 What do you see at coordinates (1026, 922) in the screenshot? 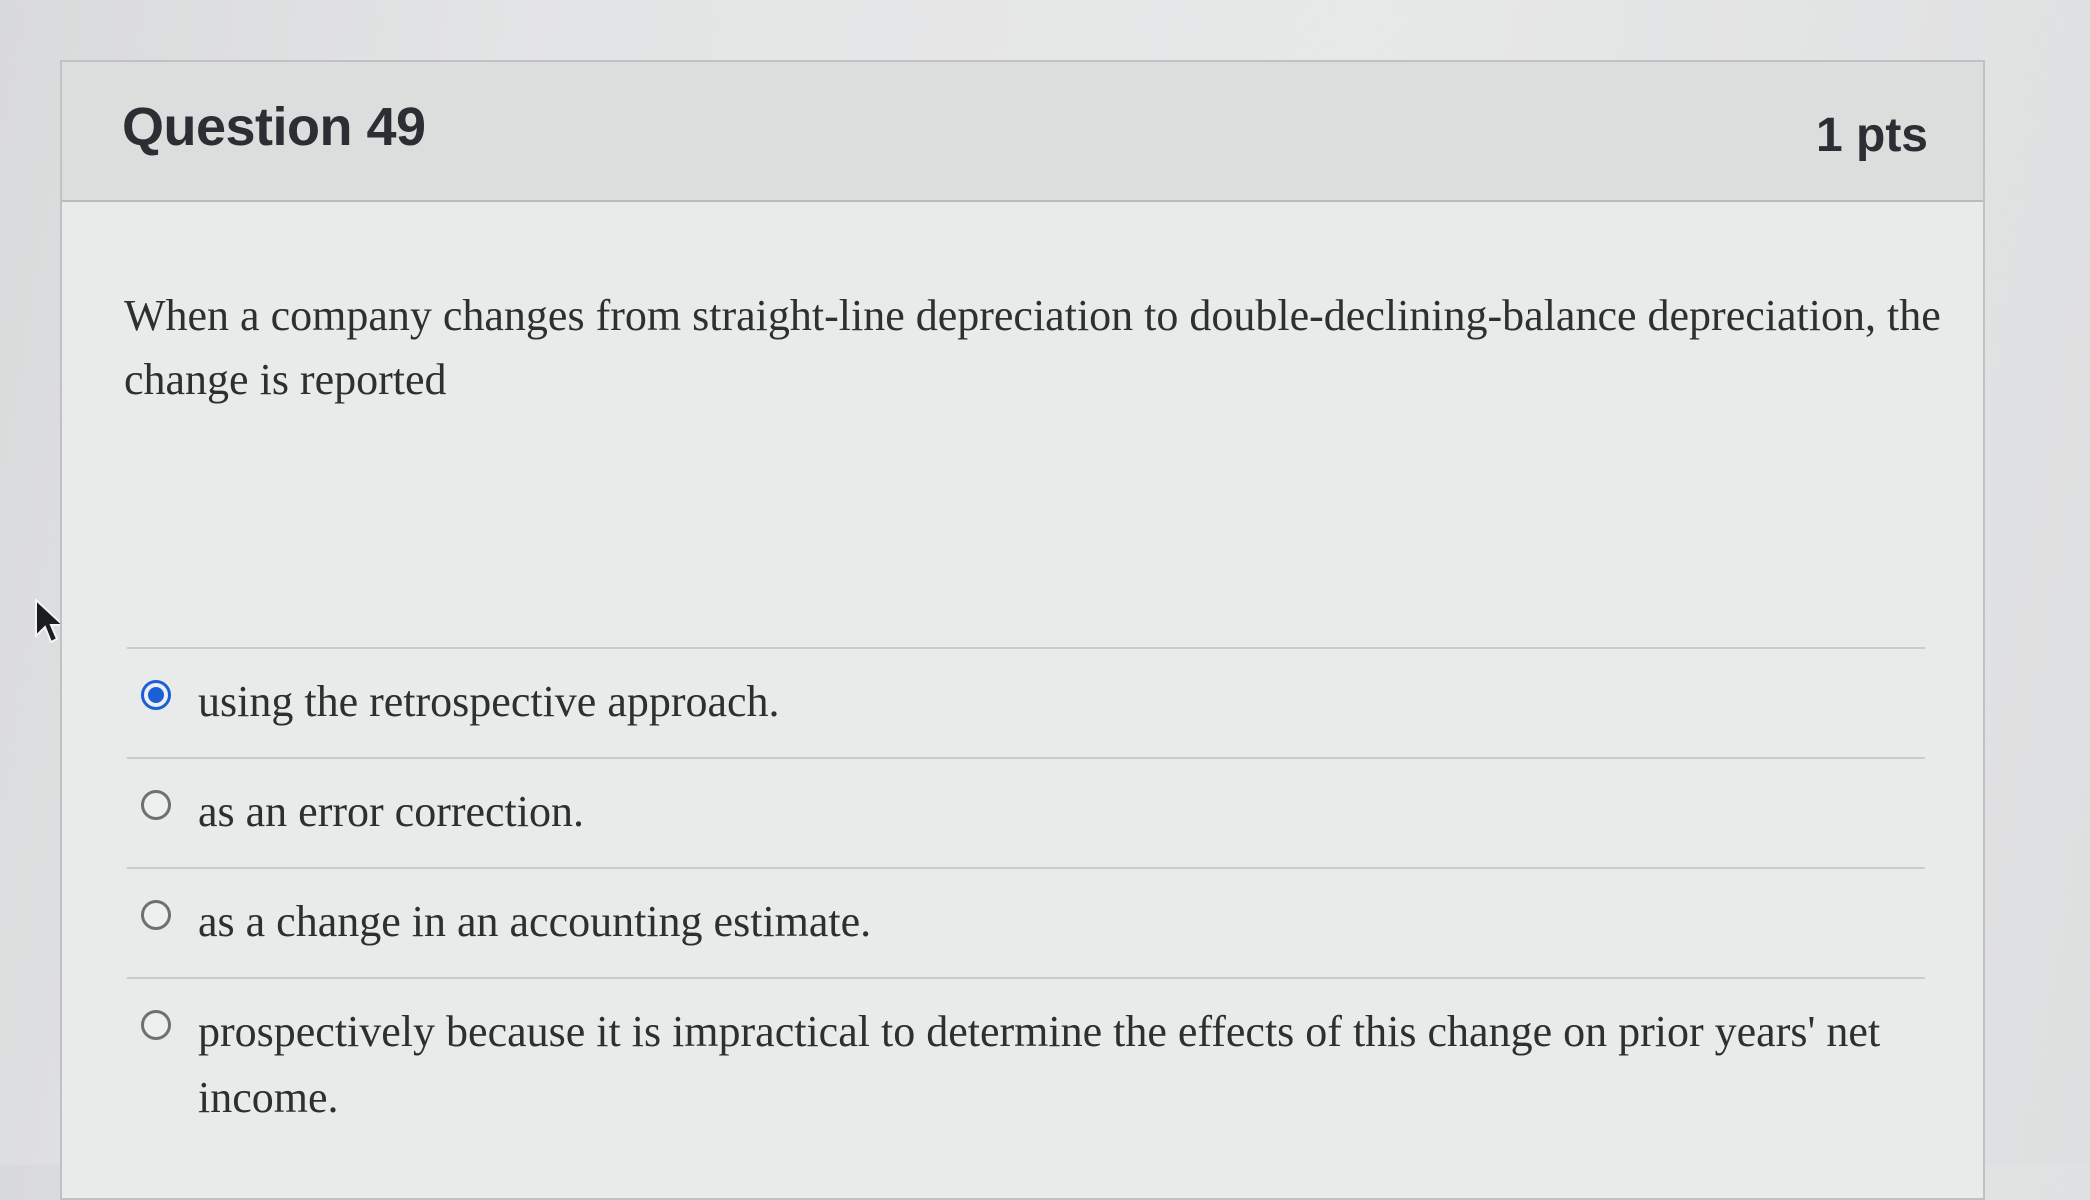
I see `answer-option-accounting-estimate: as a change in an accounting estimate.` at bounding box center [1026, 922].